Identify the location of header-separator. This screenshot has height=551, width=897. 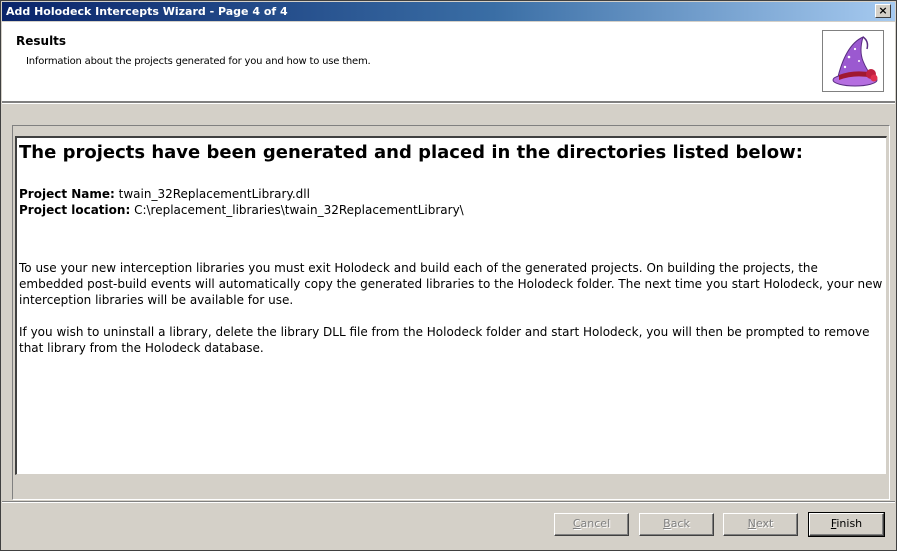
(448, 103).